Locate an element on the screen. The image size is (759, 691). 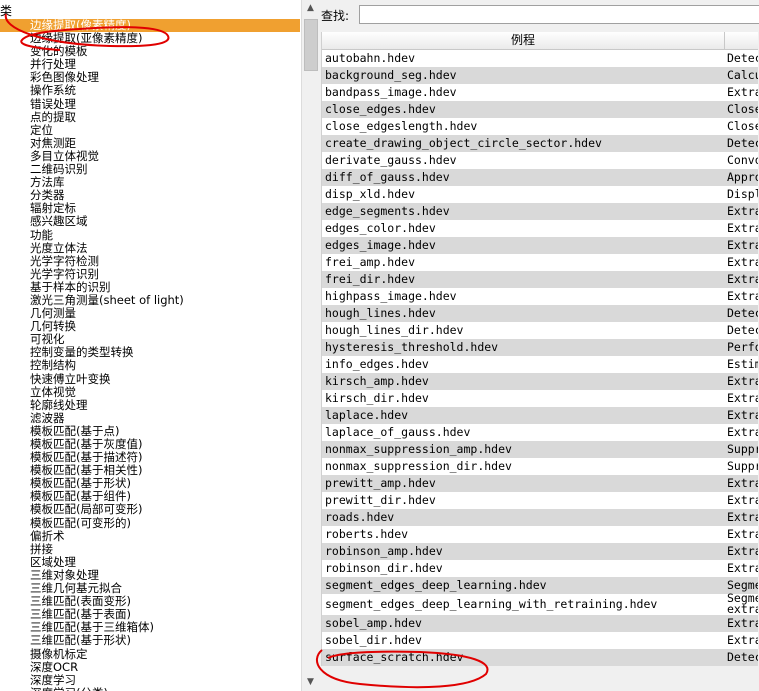
category-item: 三维对象处理 is located at coordinates (150, 575).